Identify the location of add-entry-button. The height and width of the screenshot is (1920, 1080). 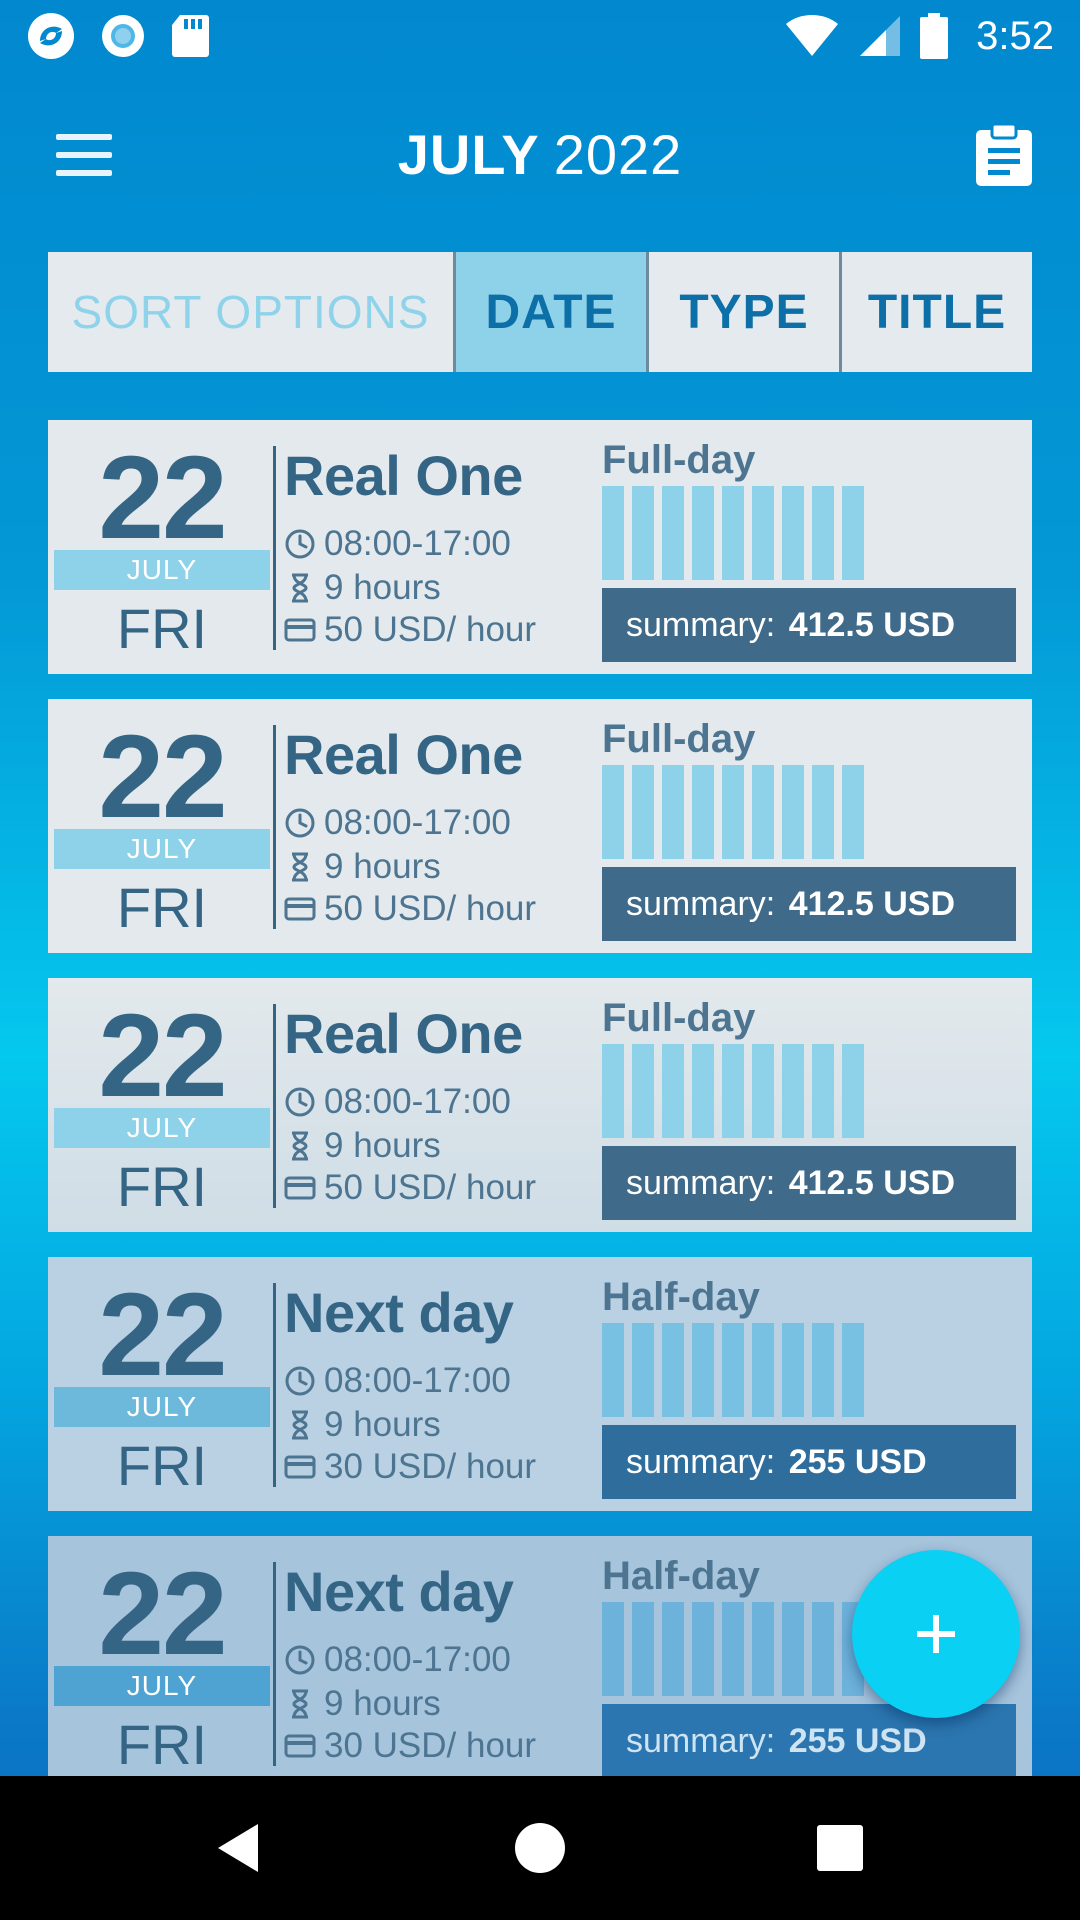
(936, 1634).